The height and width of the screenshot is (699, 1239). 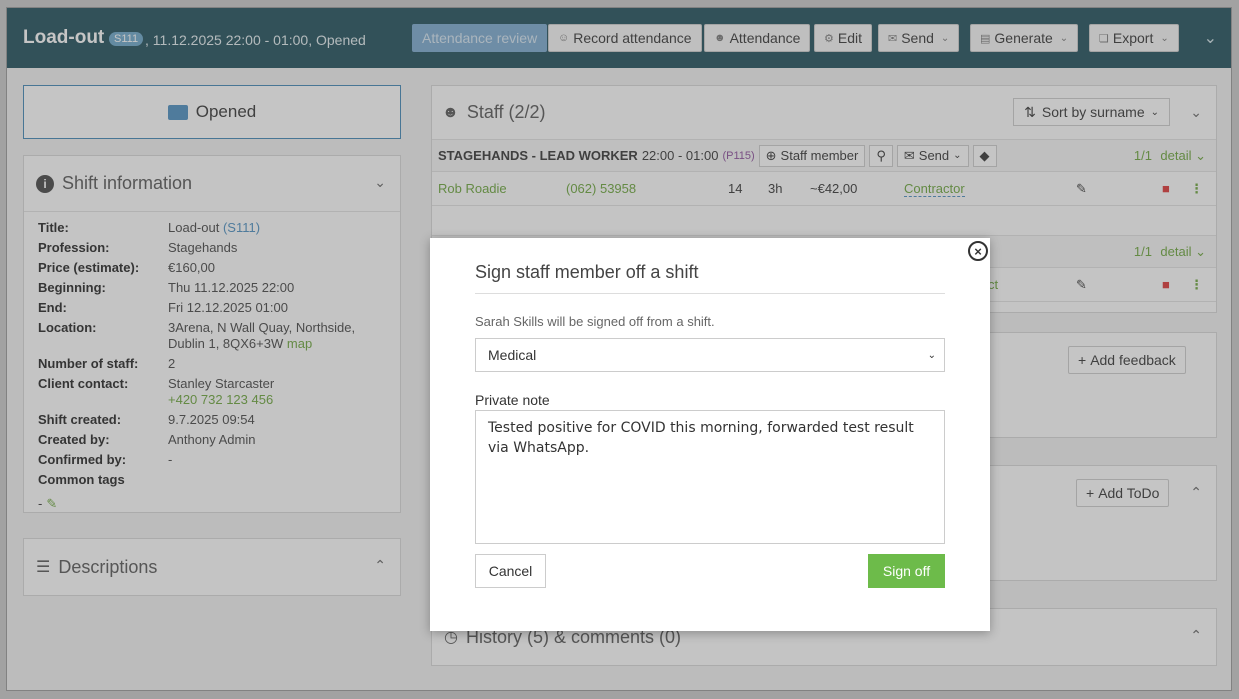 I want to click on close-icon: ×, so click(x=978, y=251).